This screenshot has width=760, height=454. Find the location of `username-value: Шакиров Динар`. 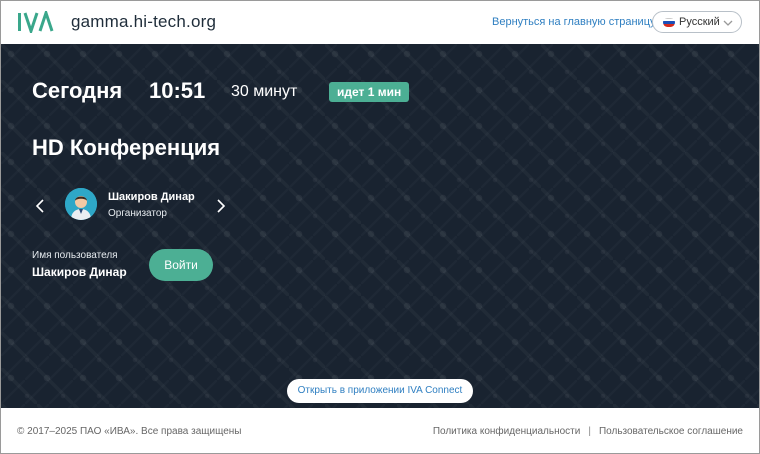

username-value: Шакиров Динар is located at coordinates (79, 272).